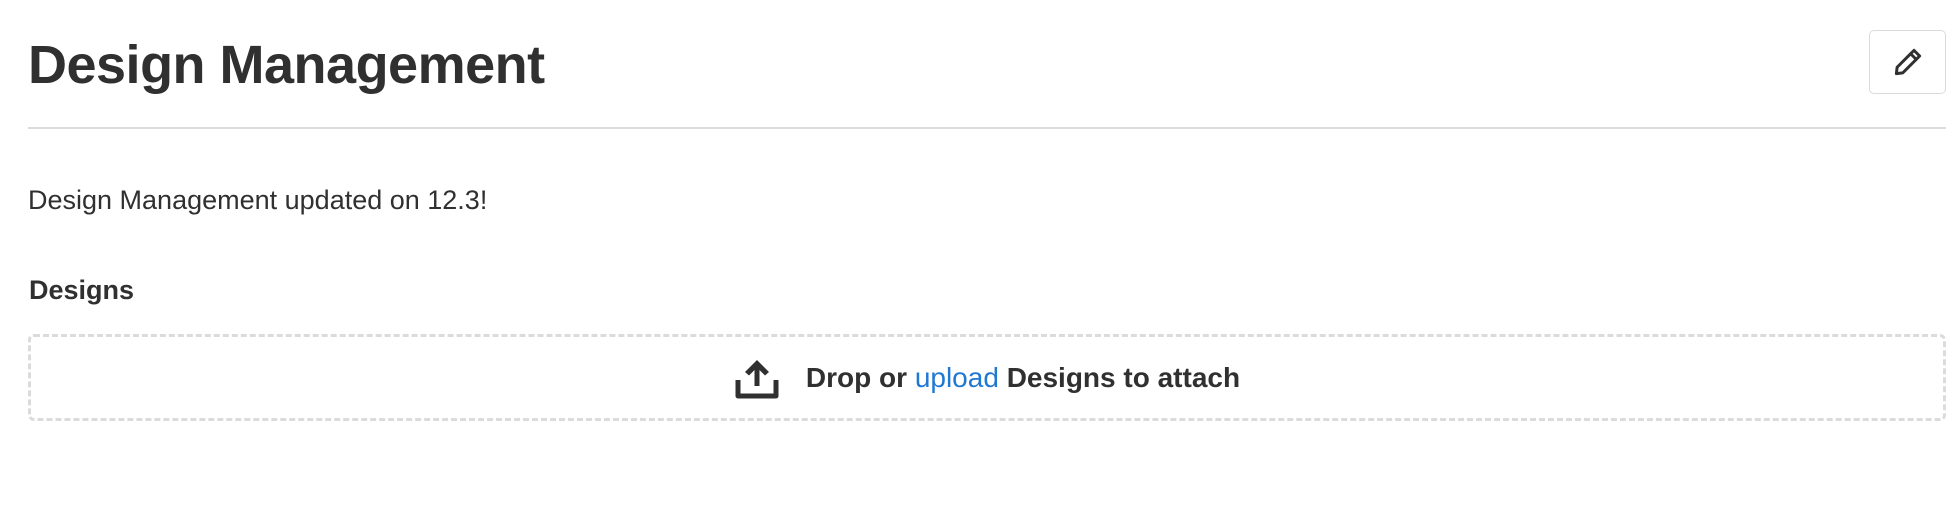 This screenshot has height=516, width=1958. Describe the element at coordinates (957, 377) in the screenshot. I see `upload-link: upload` at that location.